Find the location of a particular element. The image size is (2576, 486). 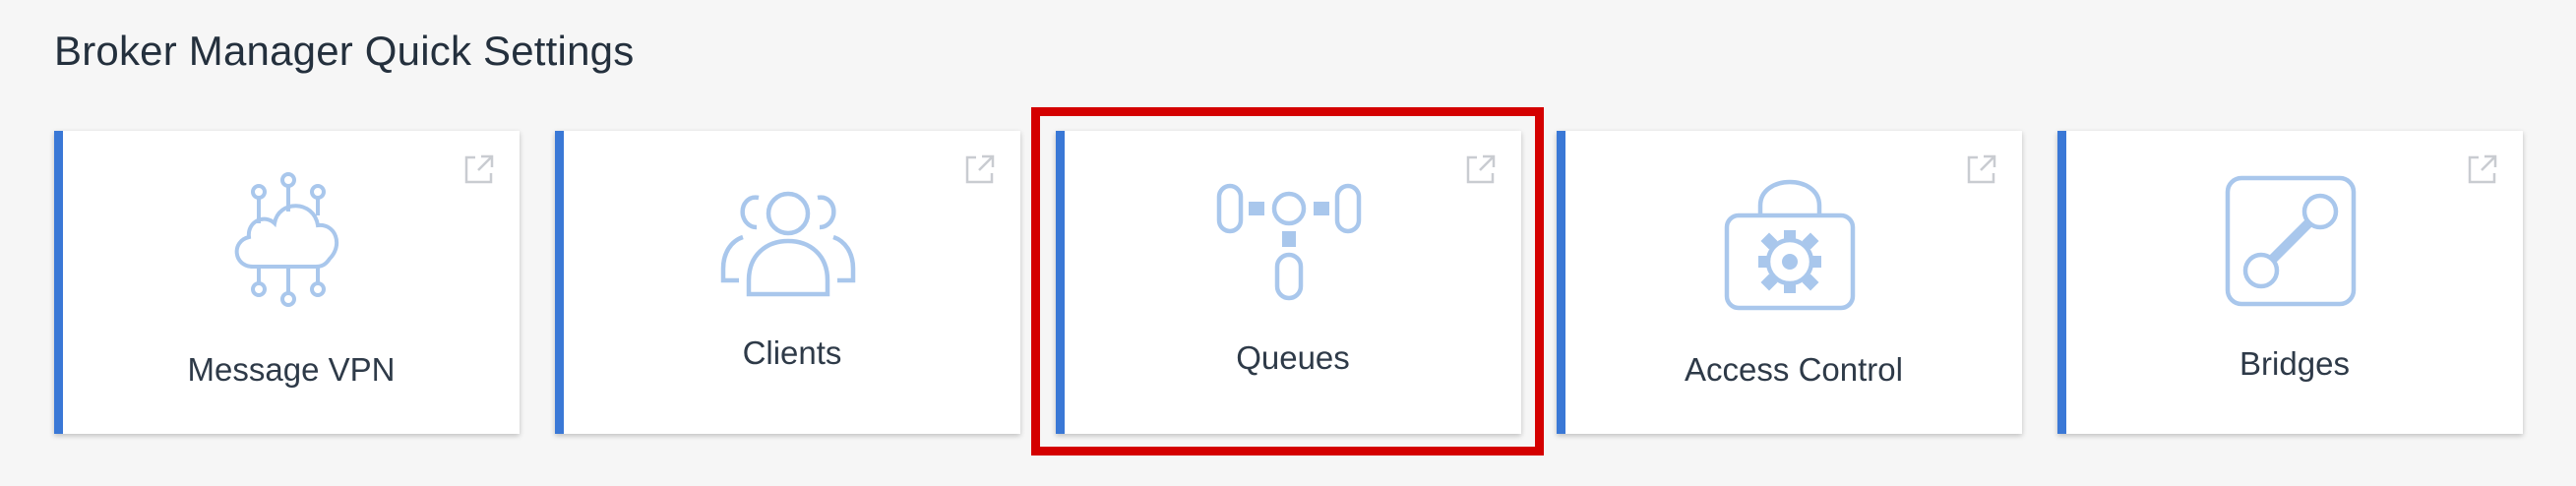

card-queues: Queues is located at coordinates (1288, 282).